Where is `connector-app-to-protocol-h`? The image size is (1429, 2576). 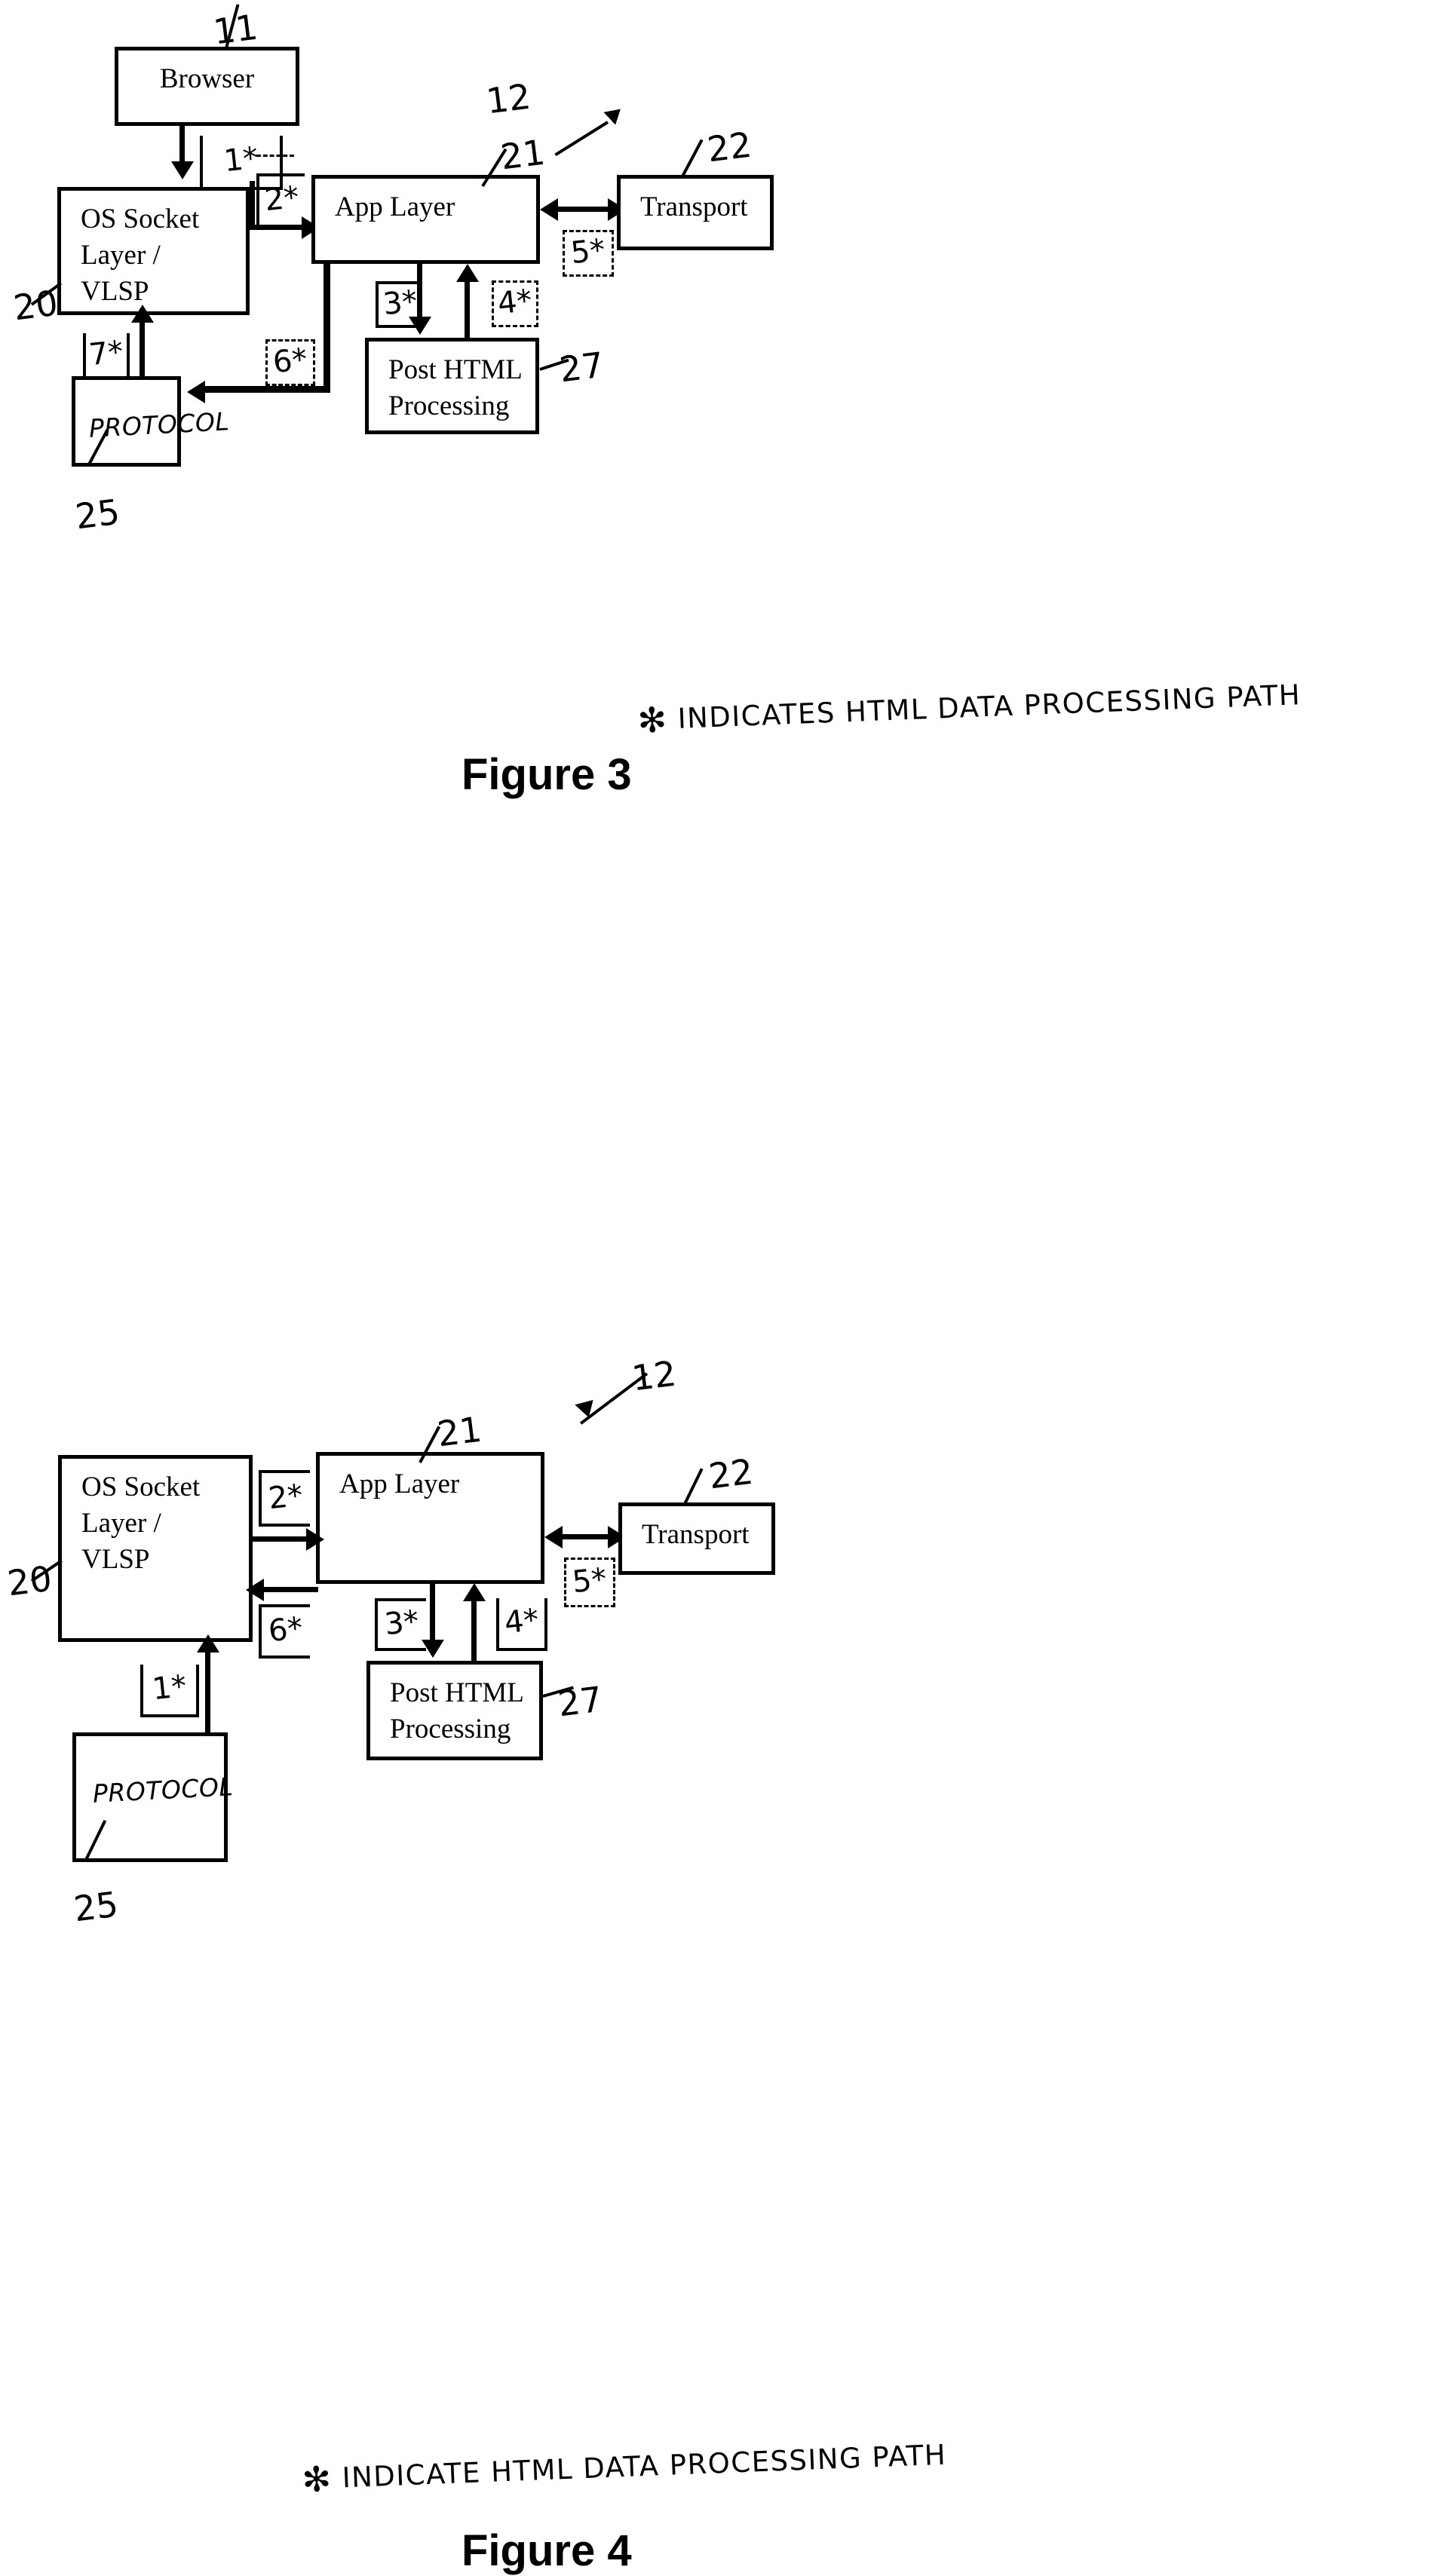 connector-app-to-protocol-h is located at coordinates (267, 389).